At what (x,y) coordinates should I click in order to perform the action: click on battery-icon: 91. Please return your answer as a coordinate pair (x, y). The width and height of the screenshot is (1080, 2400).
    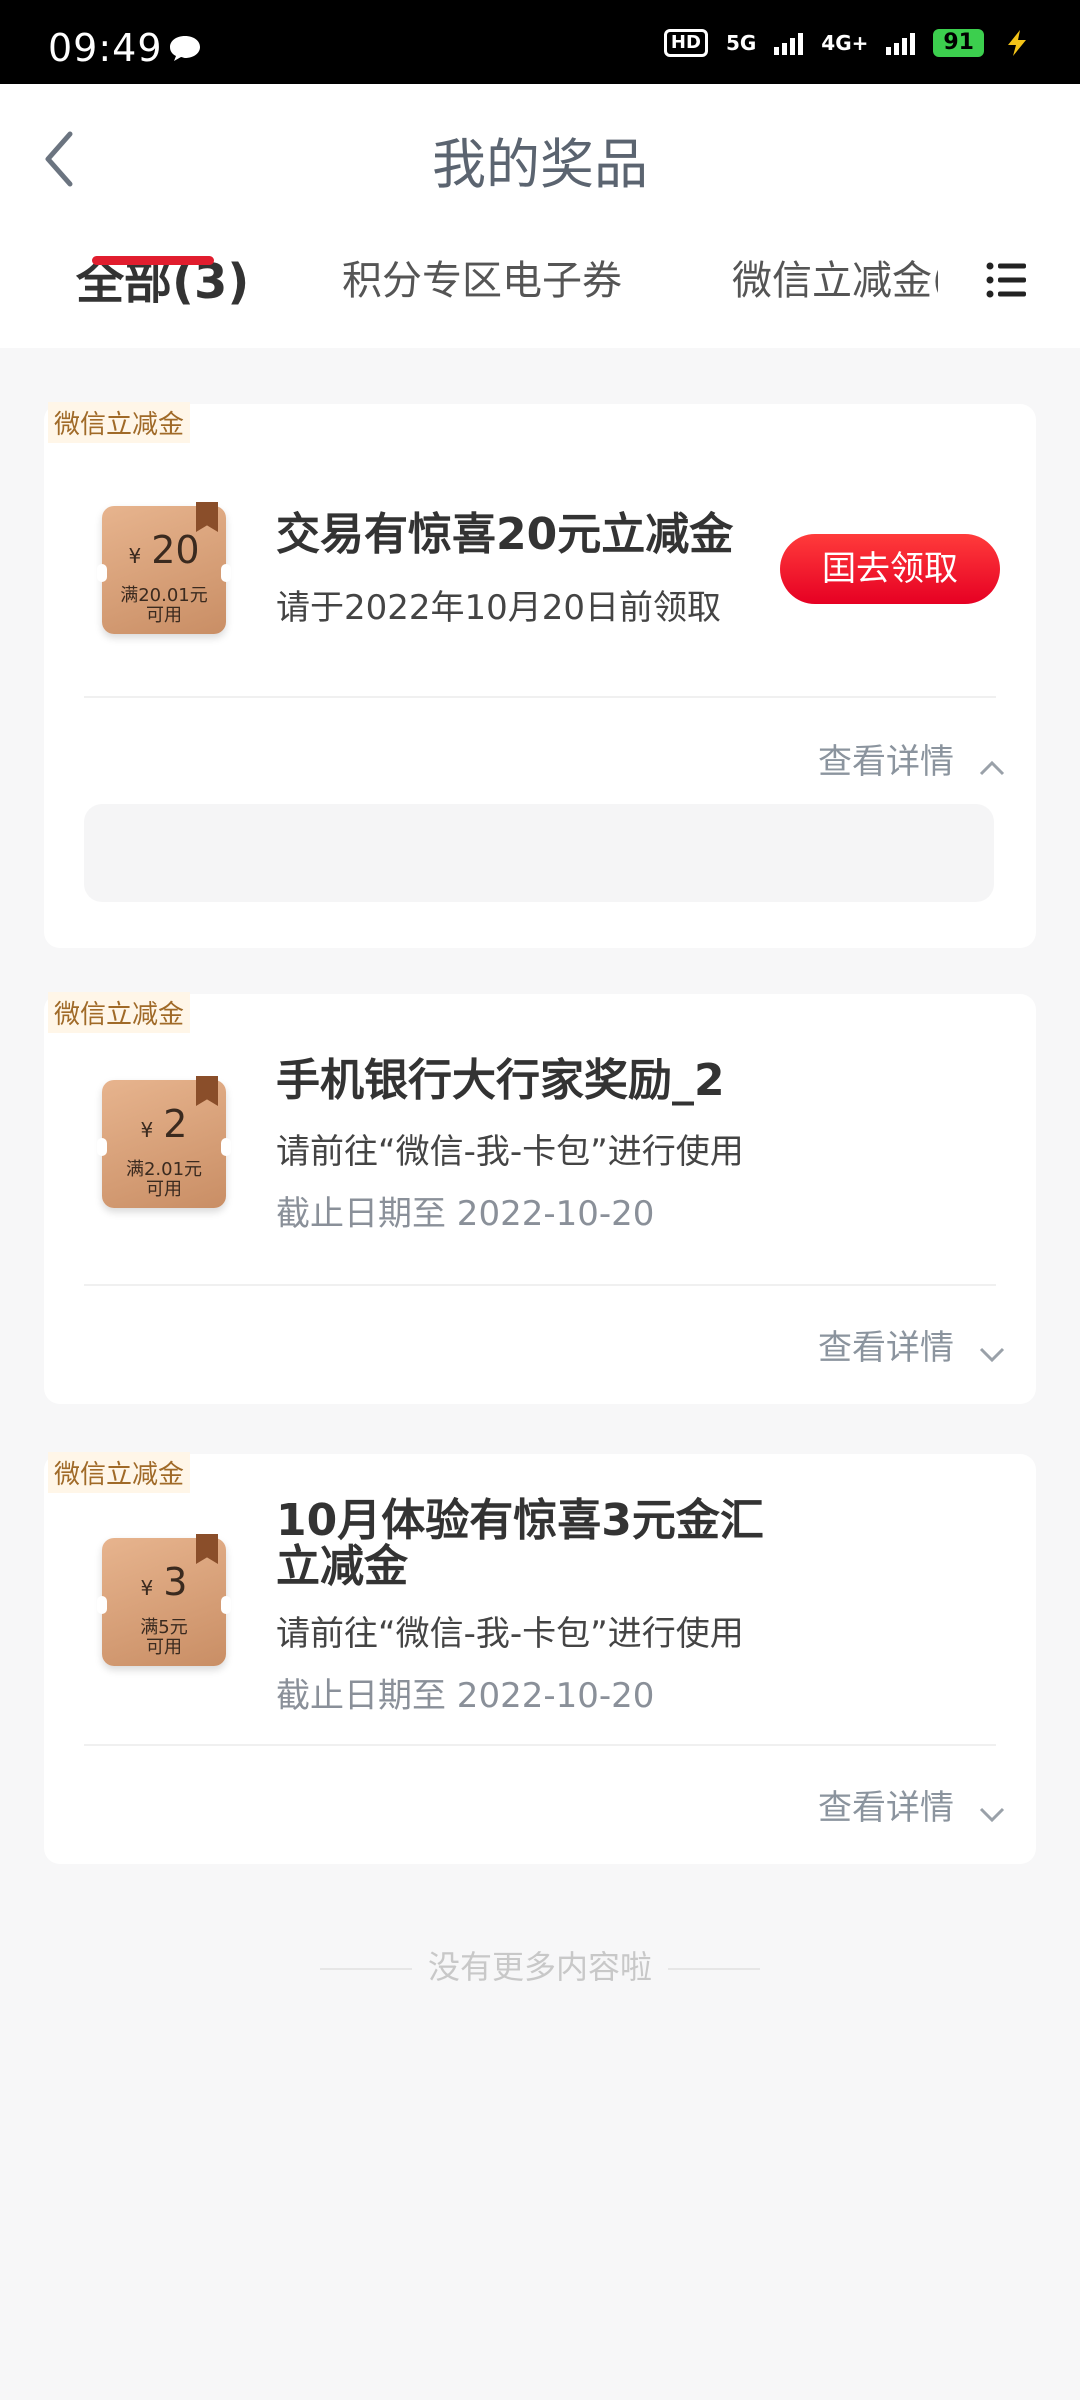
    Looking at the image, I should click on (958, 43).